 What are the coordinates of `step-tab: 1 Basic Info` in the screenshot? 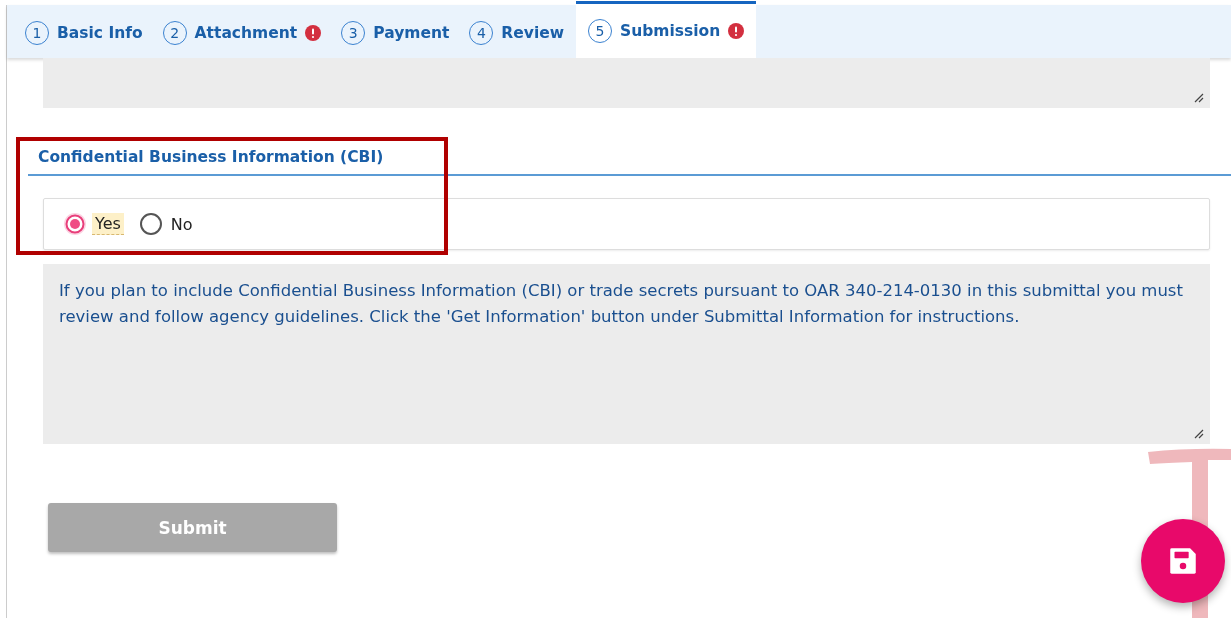 It's located at (86, 31).